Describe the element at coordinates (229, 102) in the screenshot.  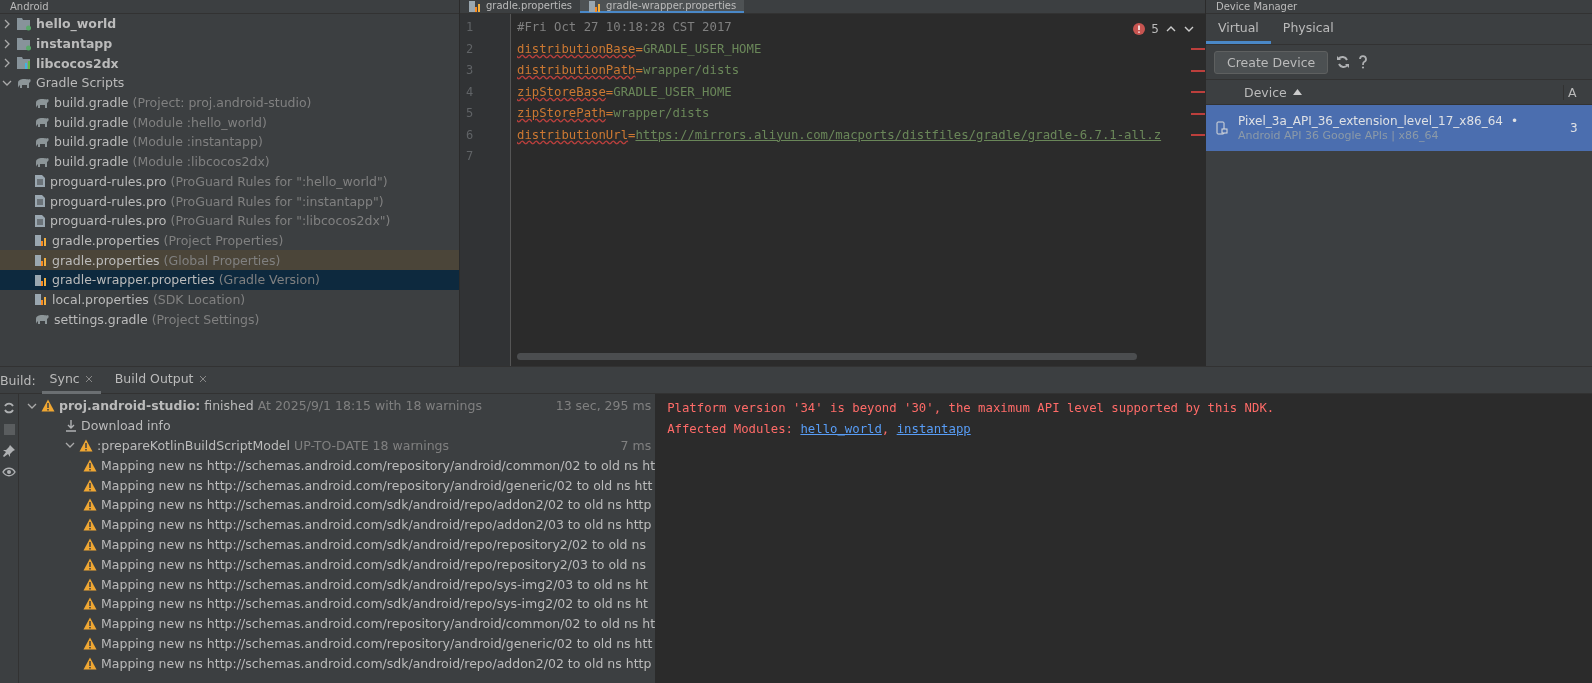
I see `tree-item: build.gradle (Project: proj.android-studio)` at that location.